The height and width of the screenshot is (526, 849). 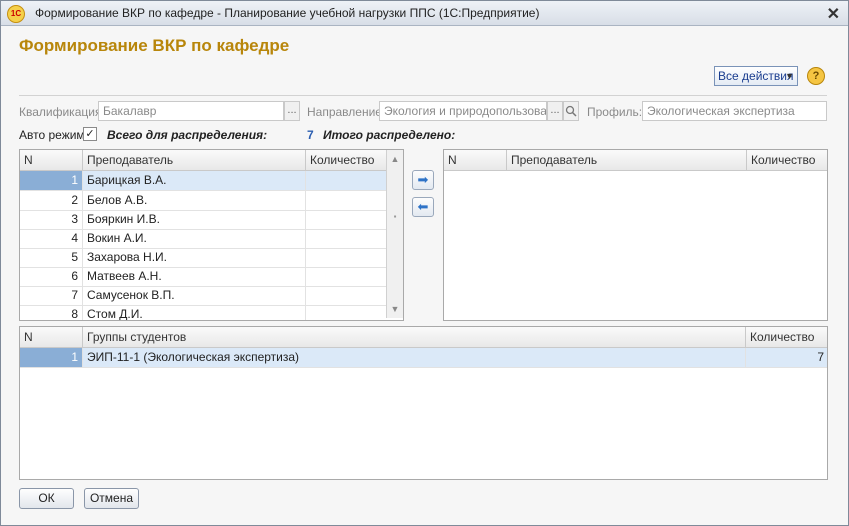 I want to click on teacher-name: Барицкая В.А., so click(x=194, y=180).